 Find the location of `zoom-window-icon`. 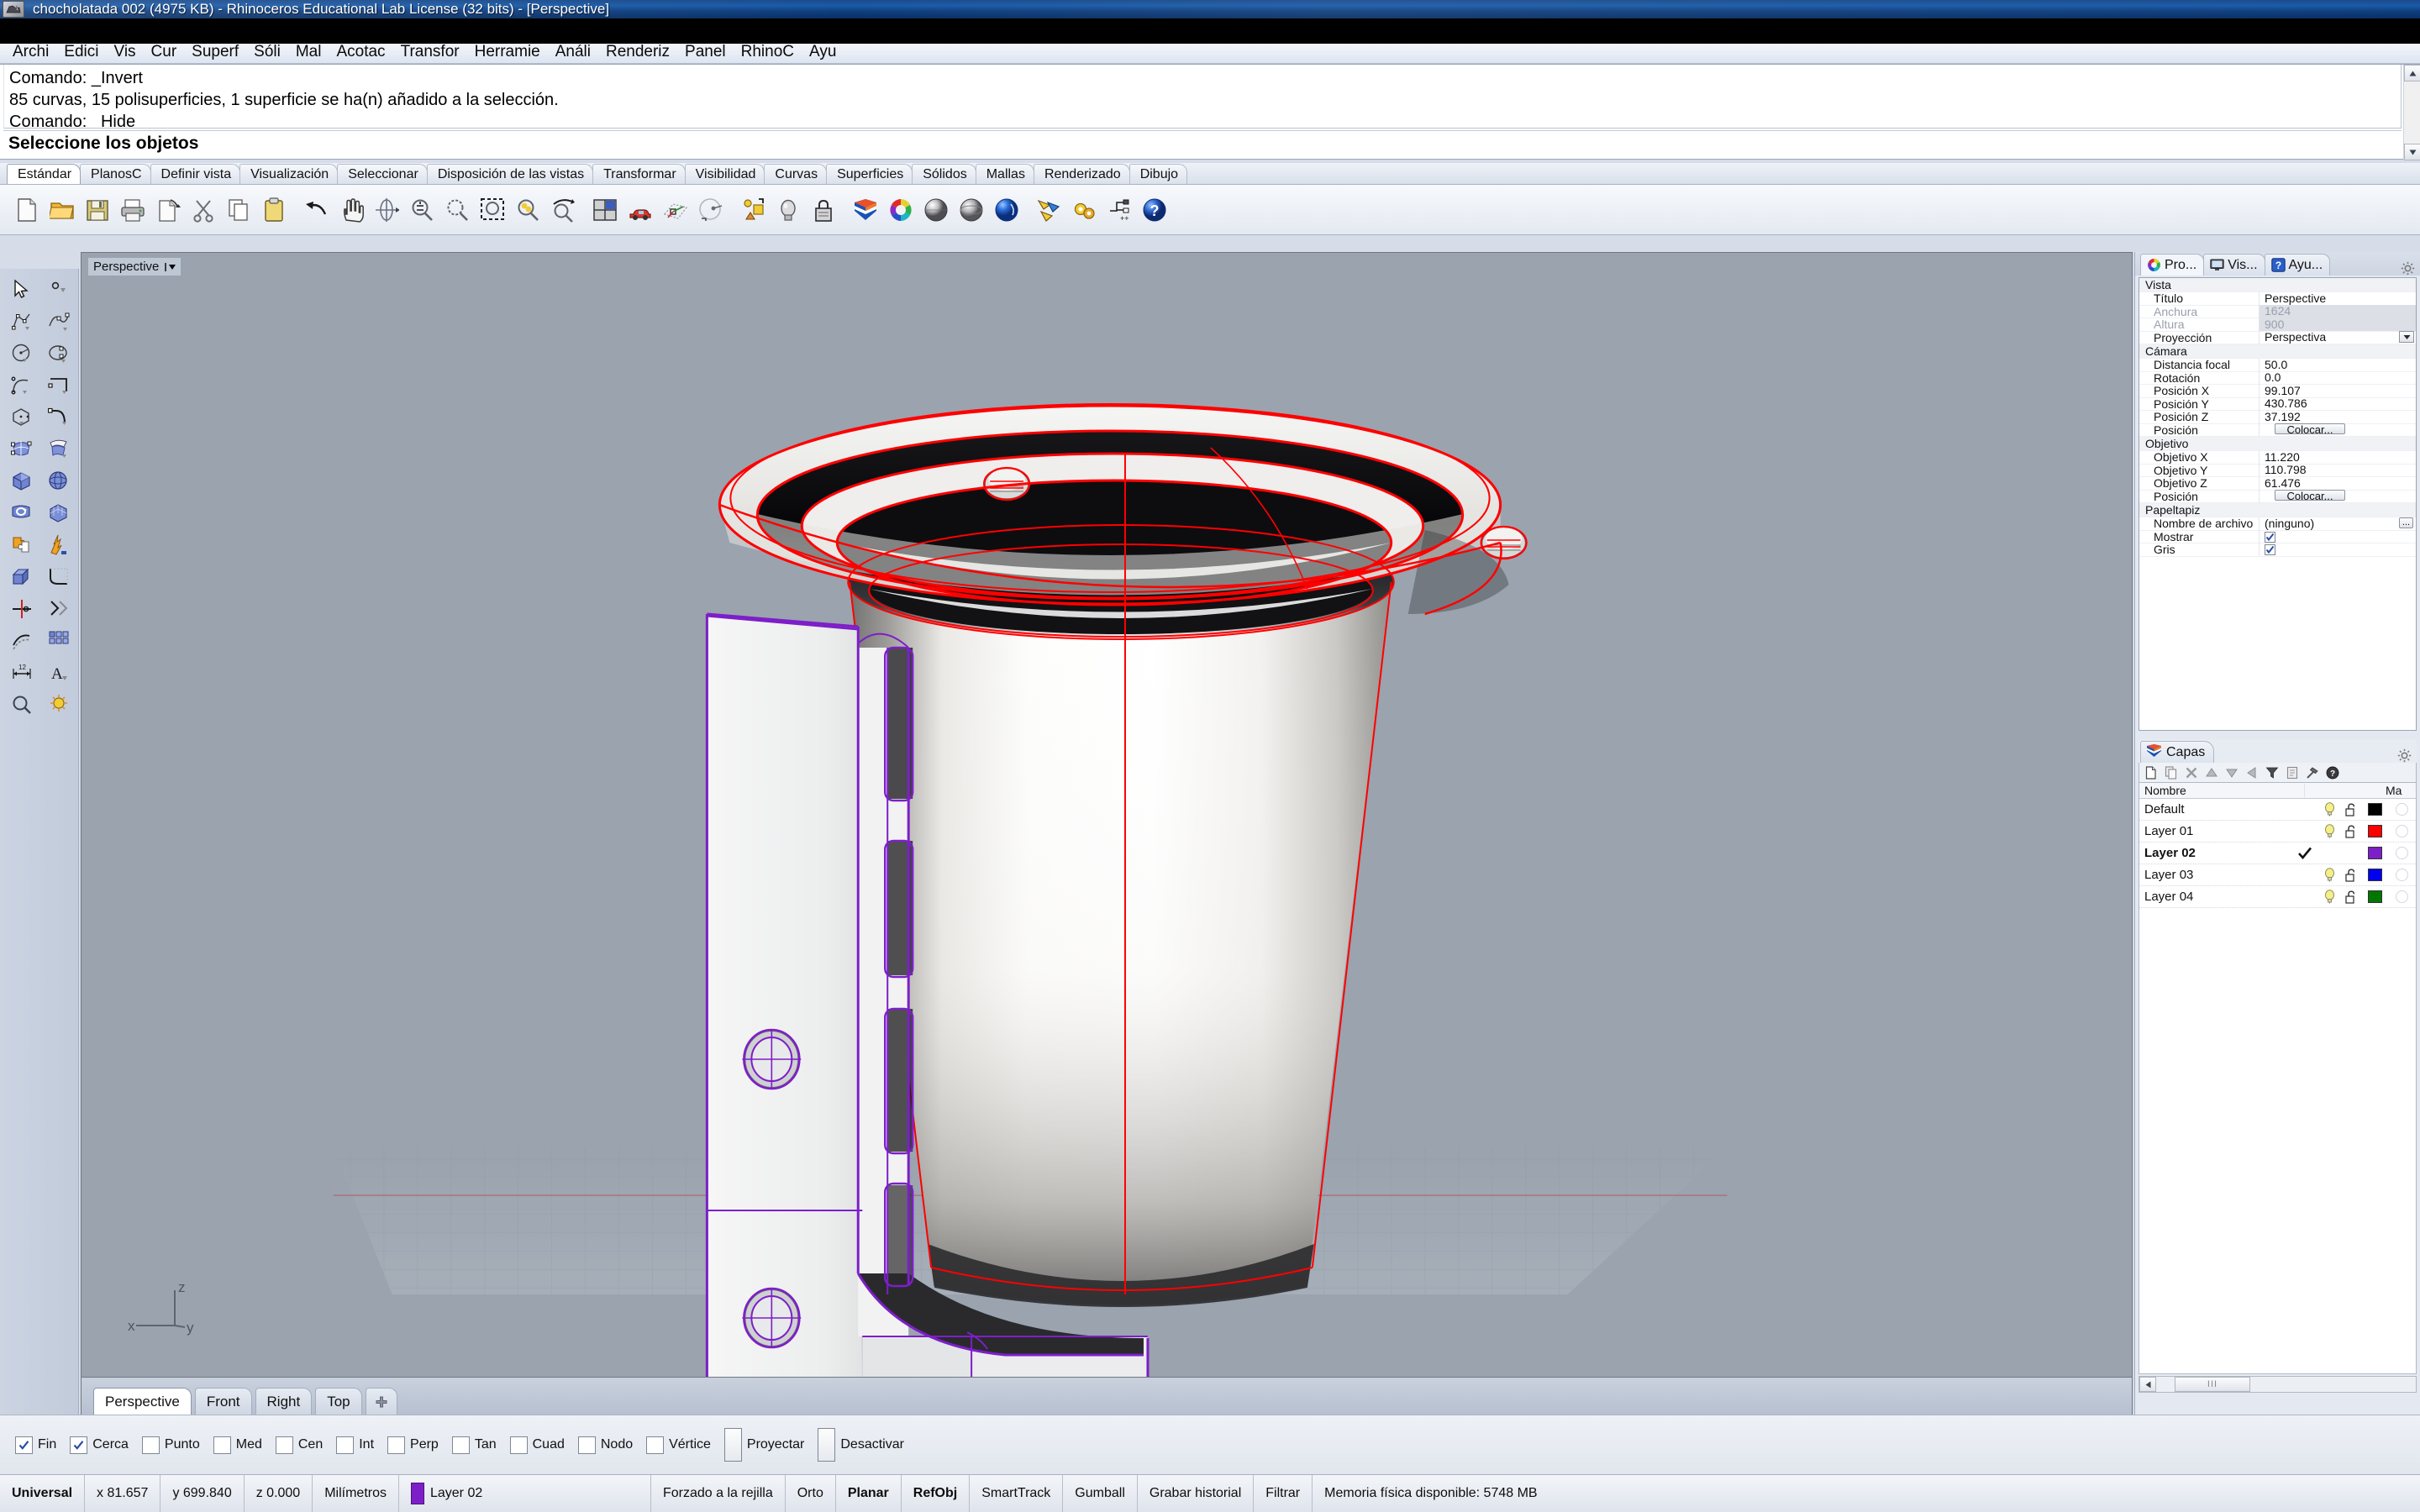

zoom-window-icon is located at coordinates (493, 210).